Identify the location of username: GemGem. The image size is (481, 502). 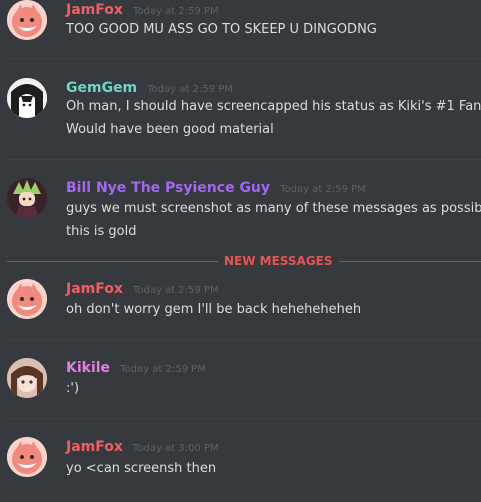
(101, 88).